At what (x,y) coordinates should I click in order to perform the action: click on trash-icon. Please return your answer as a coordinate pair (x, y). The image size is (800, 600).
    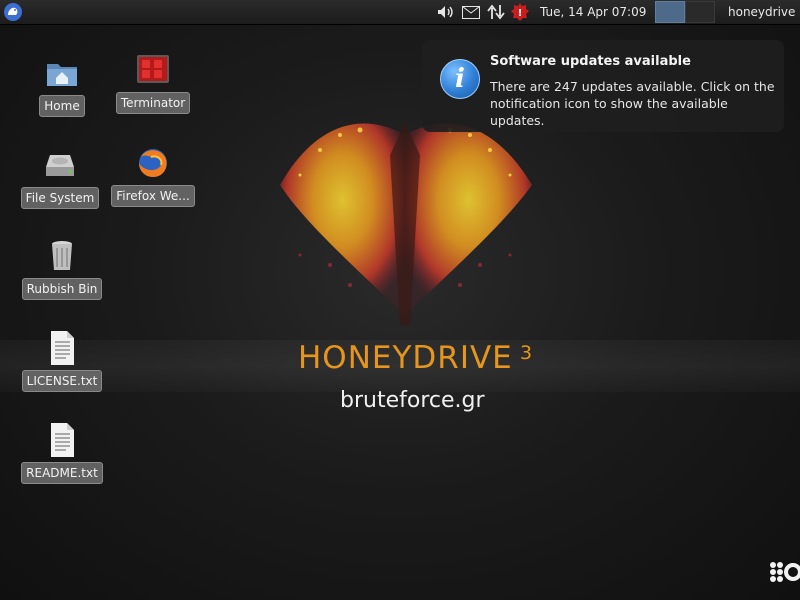
    Looking at the image, I should click on (62, 256).